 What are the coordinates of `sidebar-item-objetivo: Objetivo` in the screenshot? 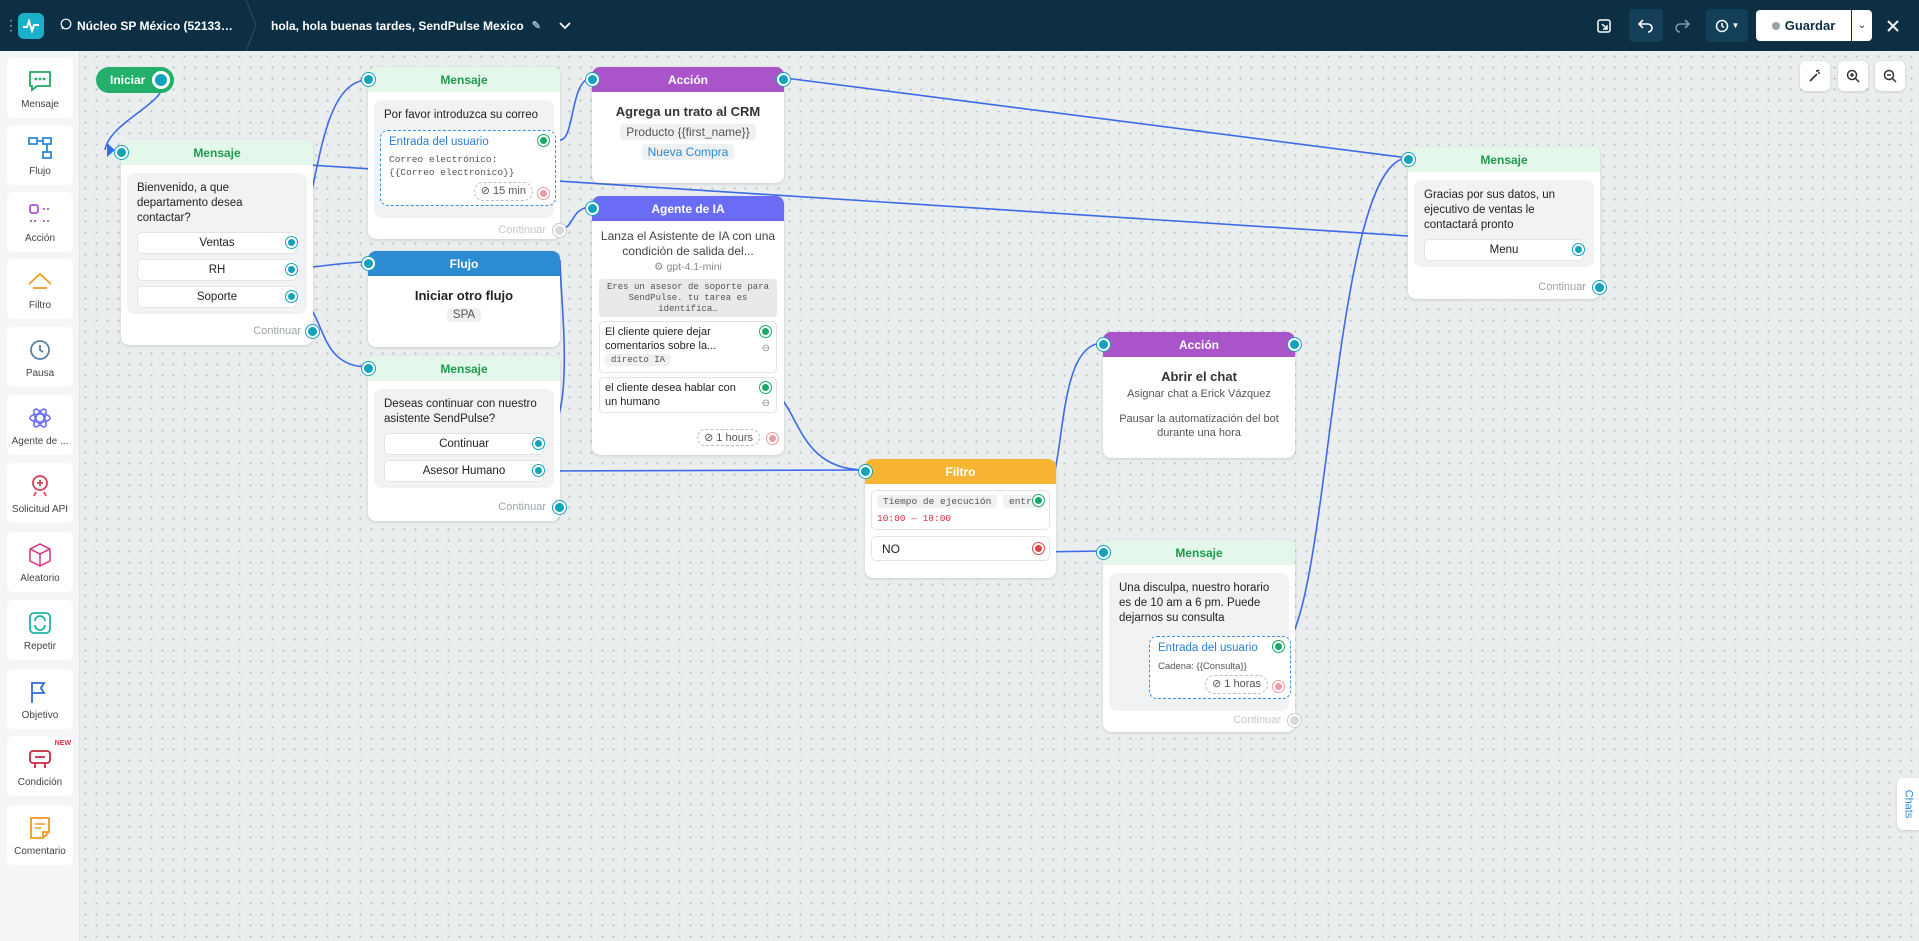 It's located at (40, 699).